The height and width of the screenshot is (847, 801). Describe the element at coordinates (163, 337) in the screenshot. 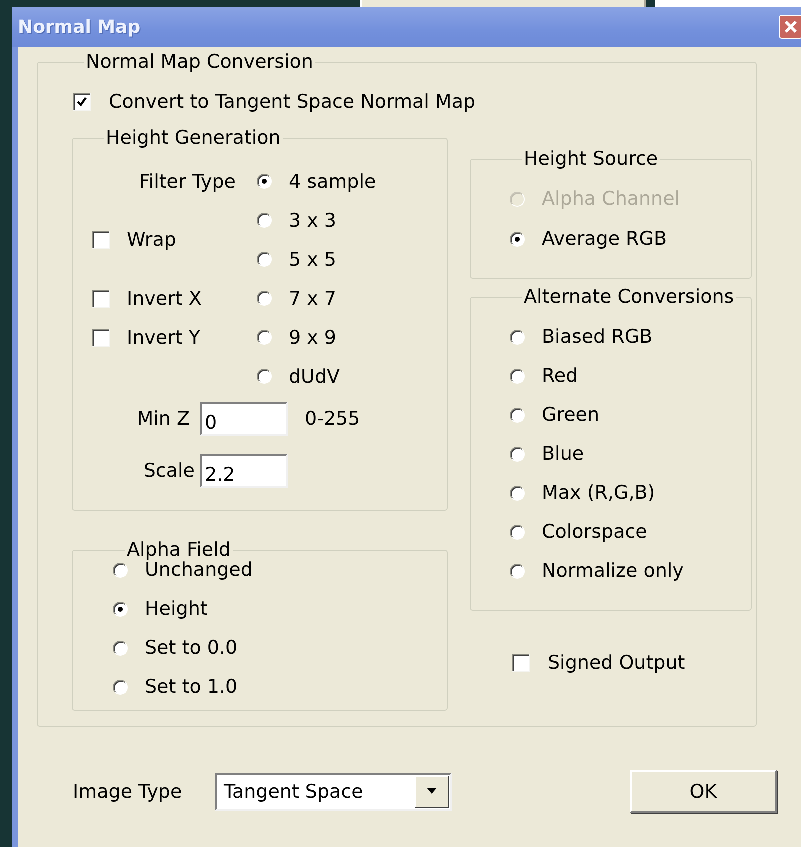

I see `checkbox-label: Invert Y` at that location.